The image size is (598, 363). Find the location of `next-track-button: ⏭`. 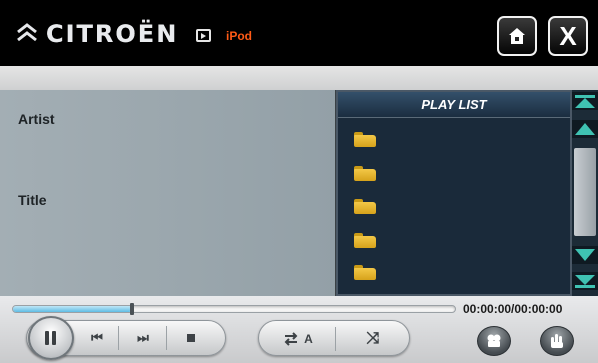

next-track-button: ⏭ is located at coordinates (143, 338).